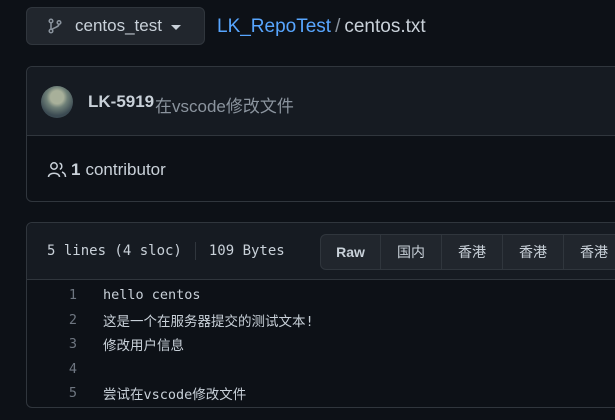 This screenshot has height=420, width=615. I want to click on people-icon, so click(57, 170).